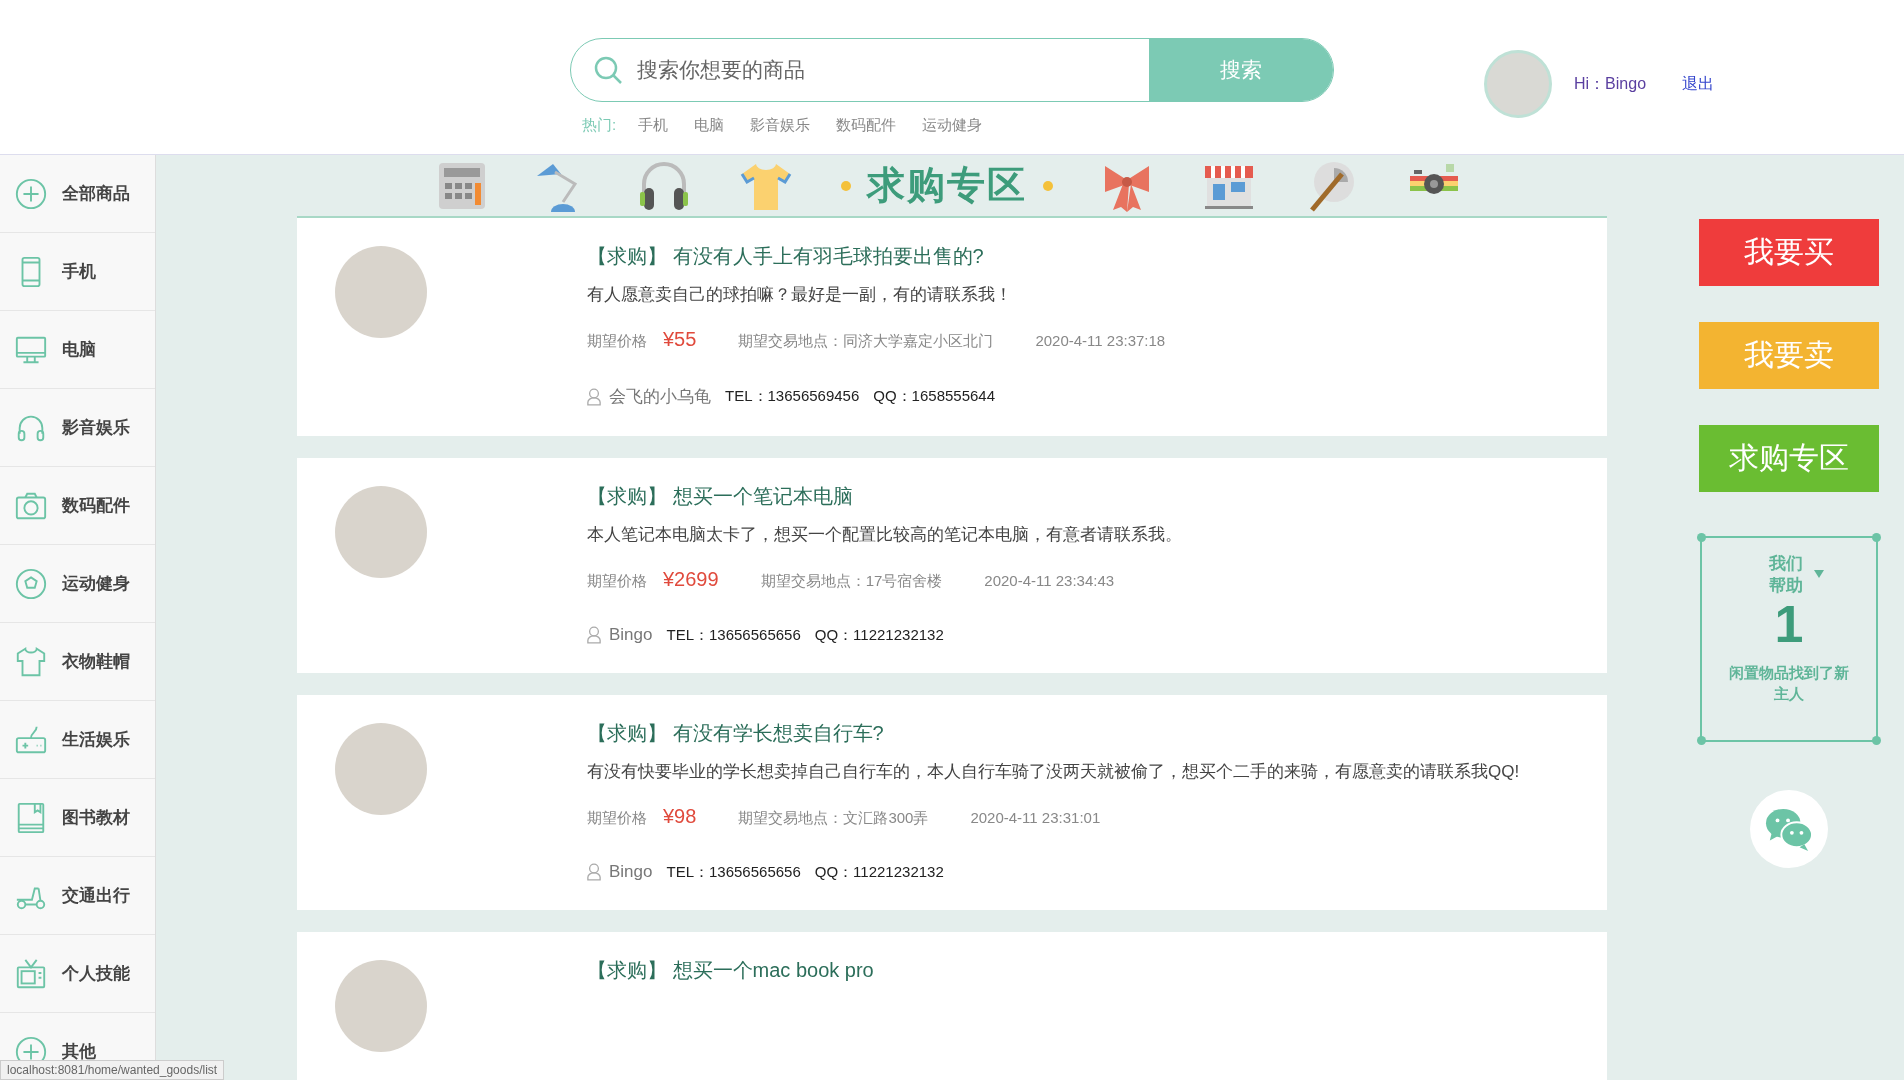 The width and height of the screenshot is (1904, 1080). What do you see at coordinates (833, 818) in the screenshot?
I see `trade-location: 期望交易地点：文汇路300弄` at bounding box center [833, 818].